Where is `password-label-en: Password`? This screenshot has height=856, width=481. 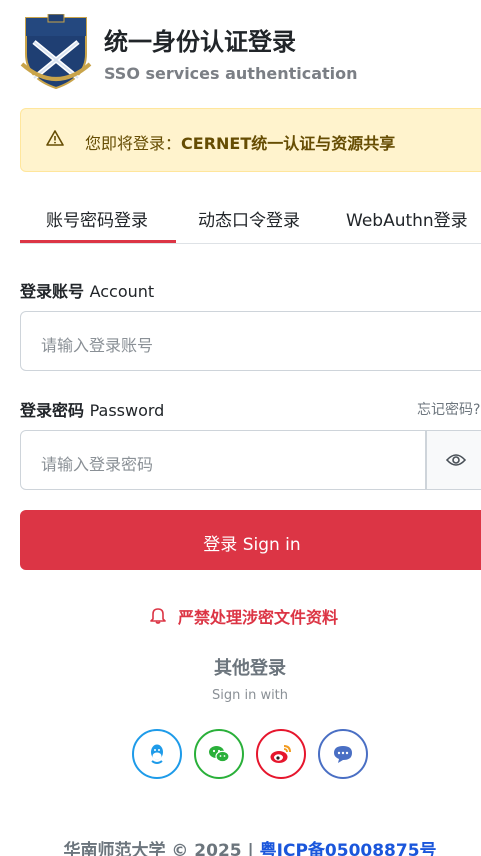
password-label-en: Password is located at coordinates (127, 410).